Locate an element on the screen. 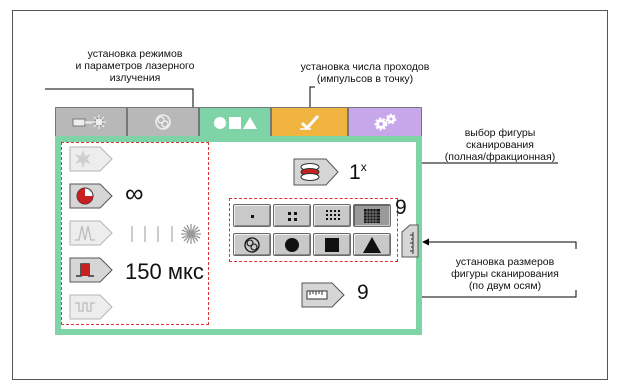  rings-icon is located at coordinates (252, 244).